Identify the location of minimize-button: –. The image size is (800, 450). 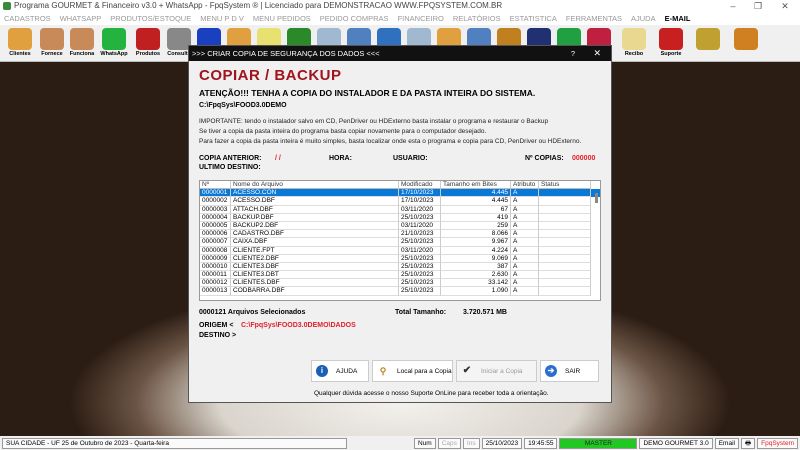
(733, 6).